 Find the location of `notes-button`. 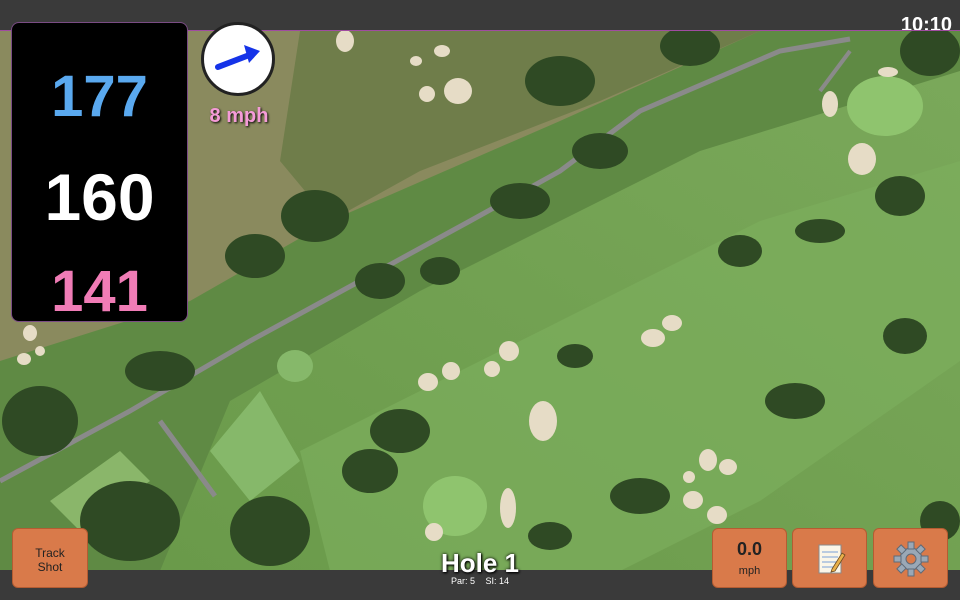

notes-button is located at coordinates (829, 558).